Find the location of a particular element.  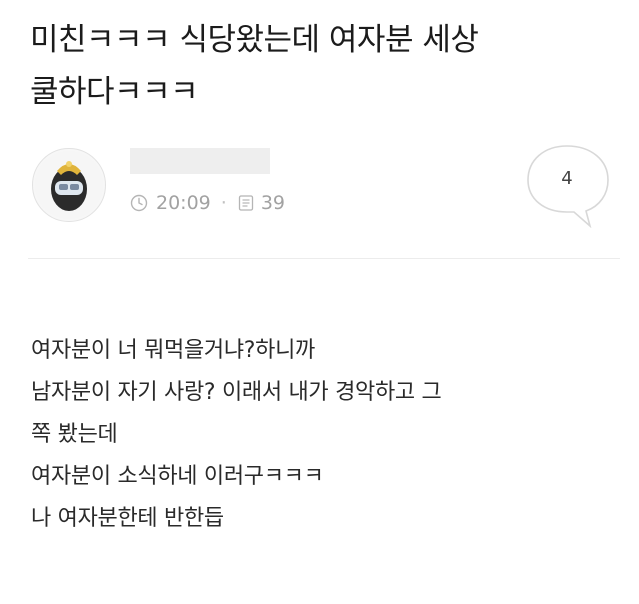

divider is located at coordinates (324, 258).